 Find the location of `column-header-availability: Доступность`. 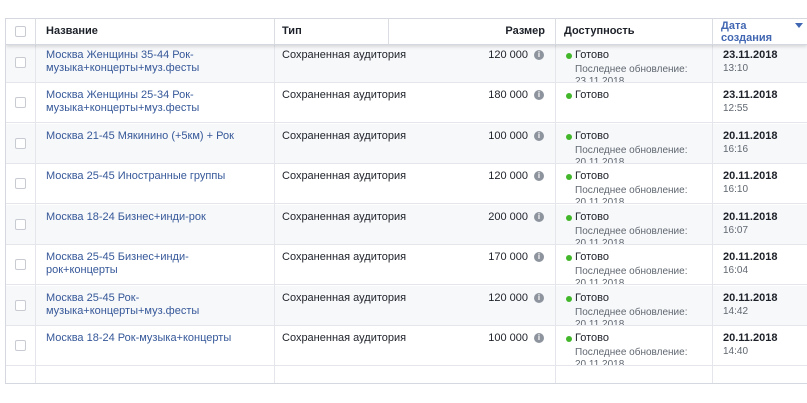

column-header-availability: Доступность is located at coordinates (599, 31).